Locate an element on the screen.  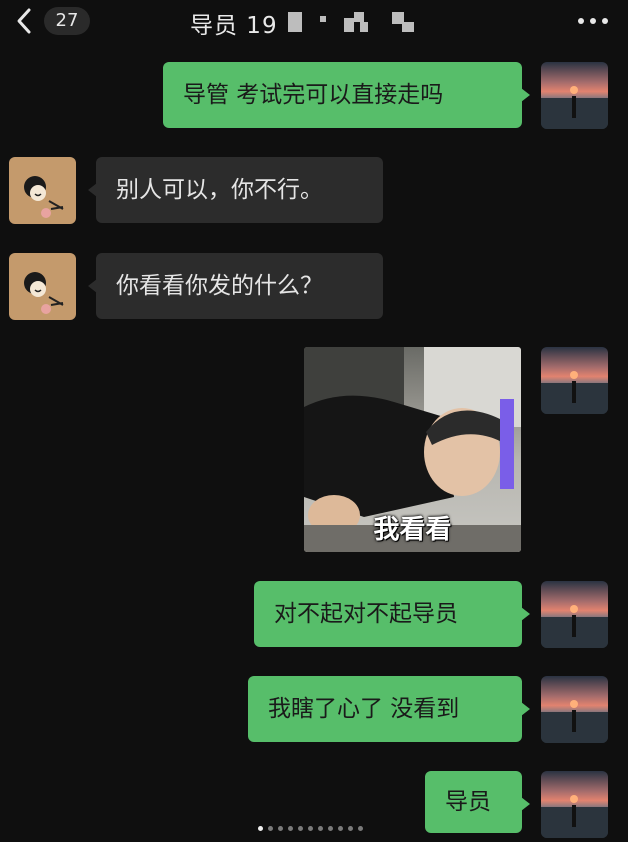
message-bubble-received: 别人可以，你不行。 is located at coordinates (235, 190).